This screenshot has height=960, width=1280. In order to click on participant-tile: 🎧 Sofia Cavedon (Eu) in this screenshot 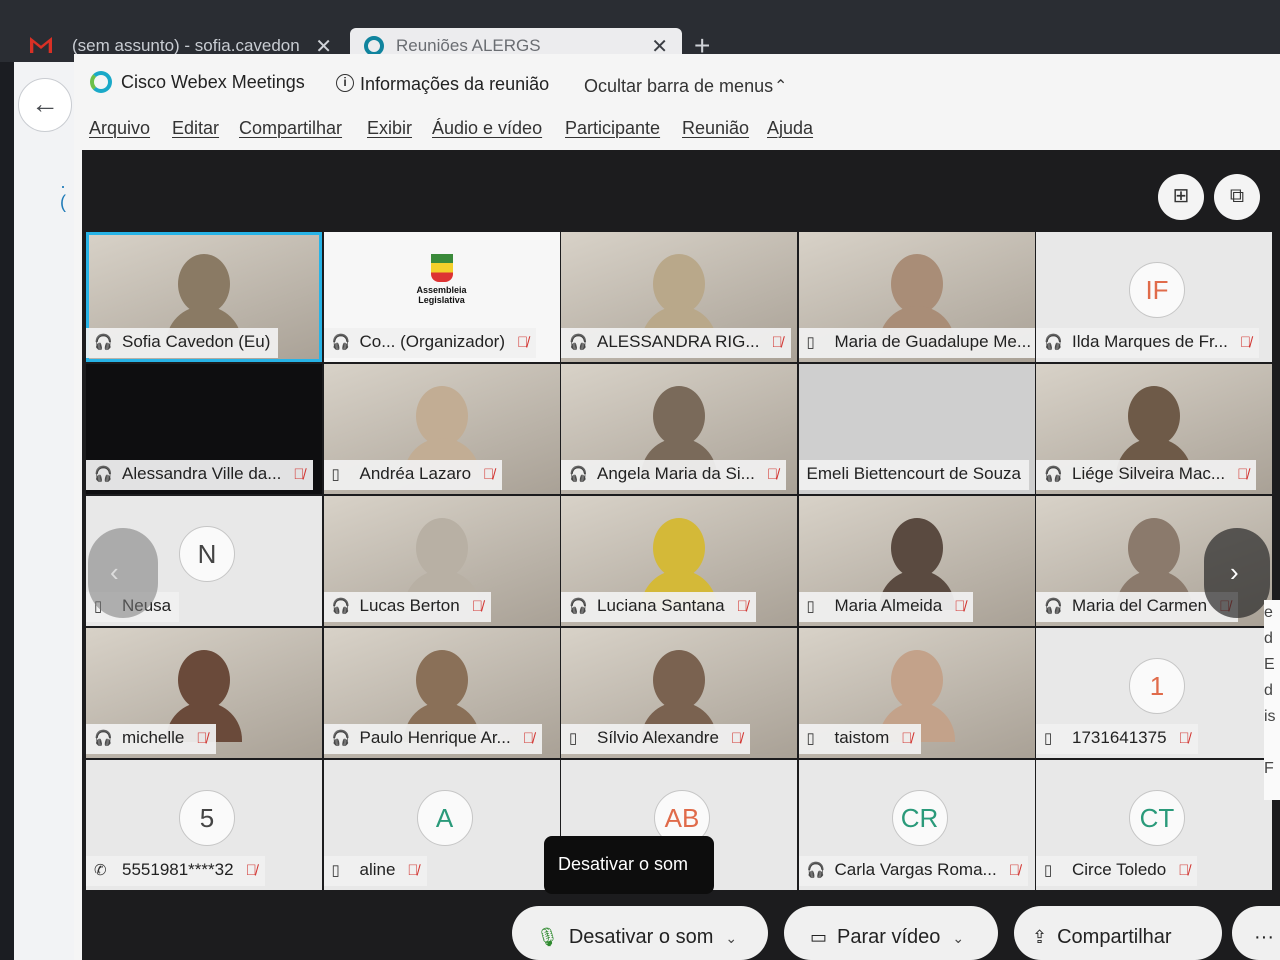, I will do `click(204, 297)`.